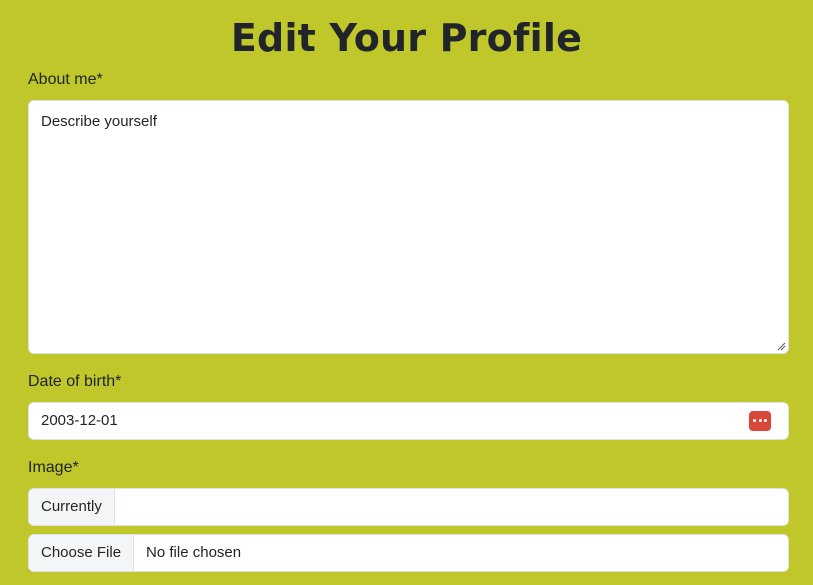 Image resolution: width=813 pixels, height=585 pixels. I want to click on file-status-text: No file chosen, so click(194, 552).